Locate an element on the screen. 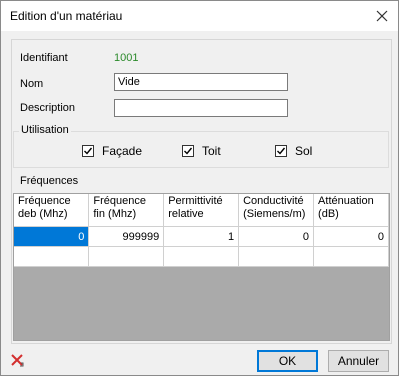  checkbox-sol: Sol is located at coordinates (293, 151).